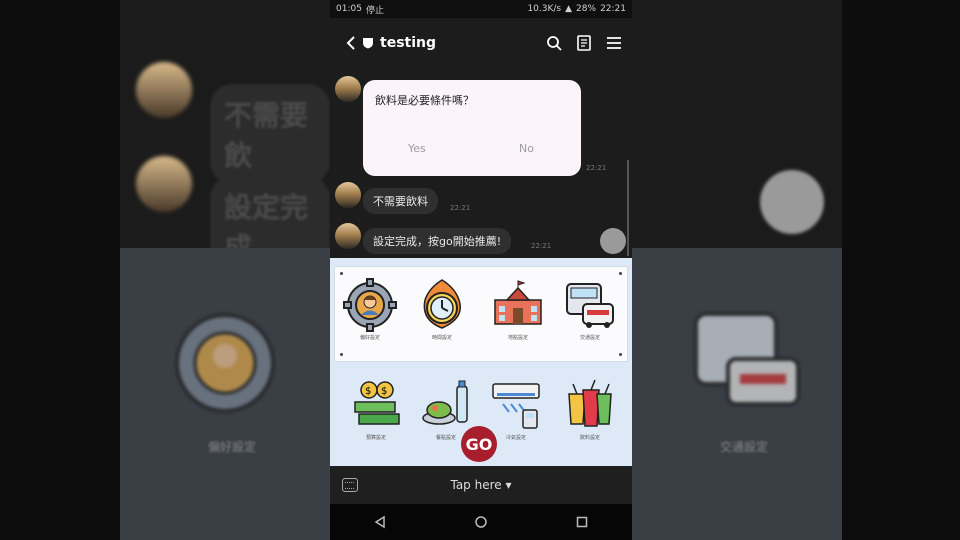 The image size is (960, 540). I want to click on school-building-icon, so click(518, 302).